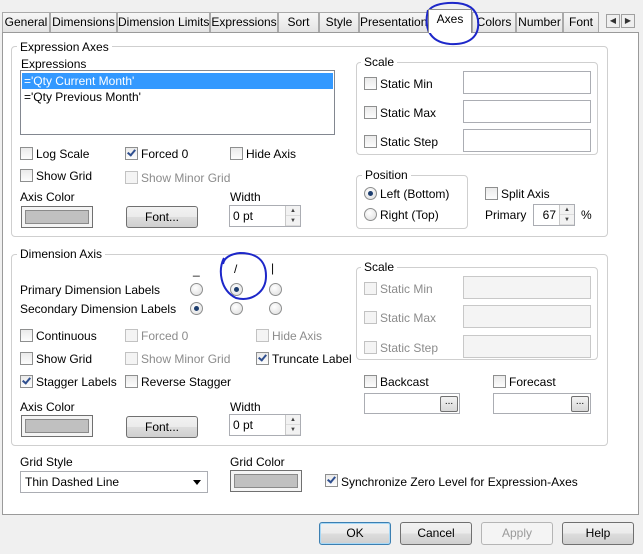 Image resolution: width=643 pixels, height=554 pixels. What do you see at coordinates (370, 288) in the screenshot?
I see `dim-static-min-checkbox` at bounding box center [370, 288].